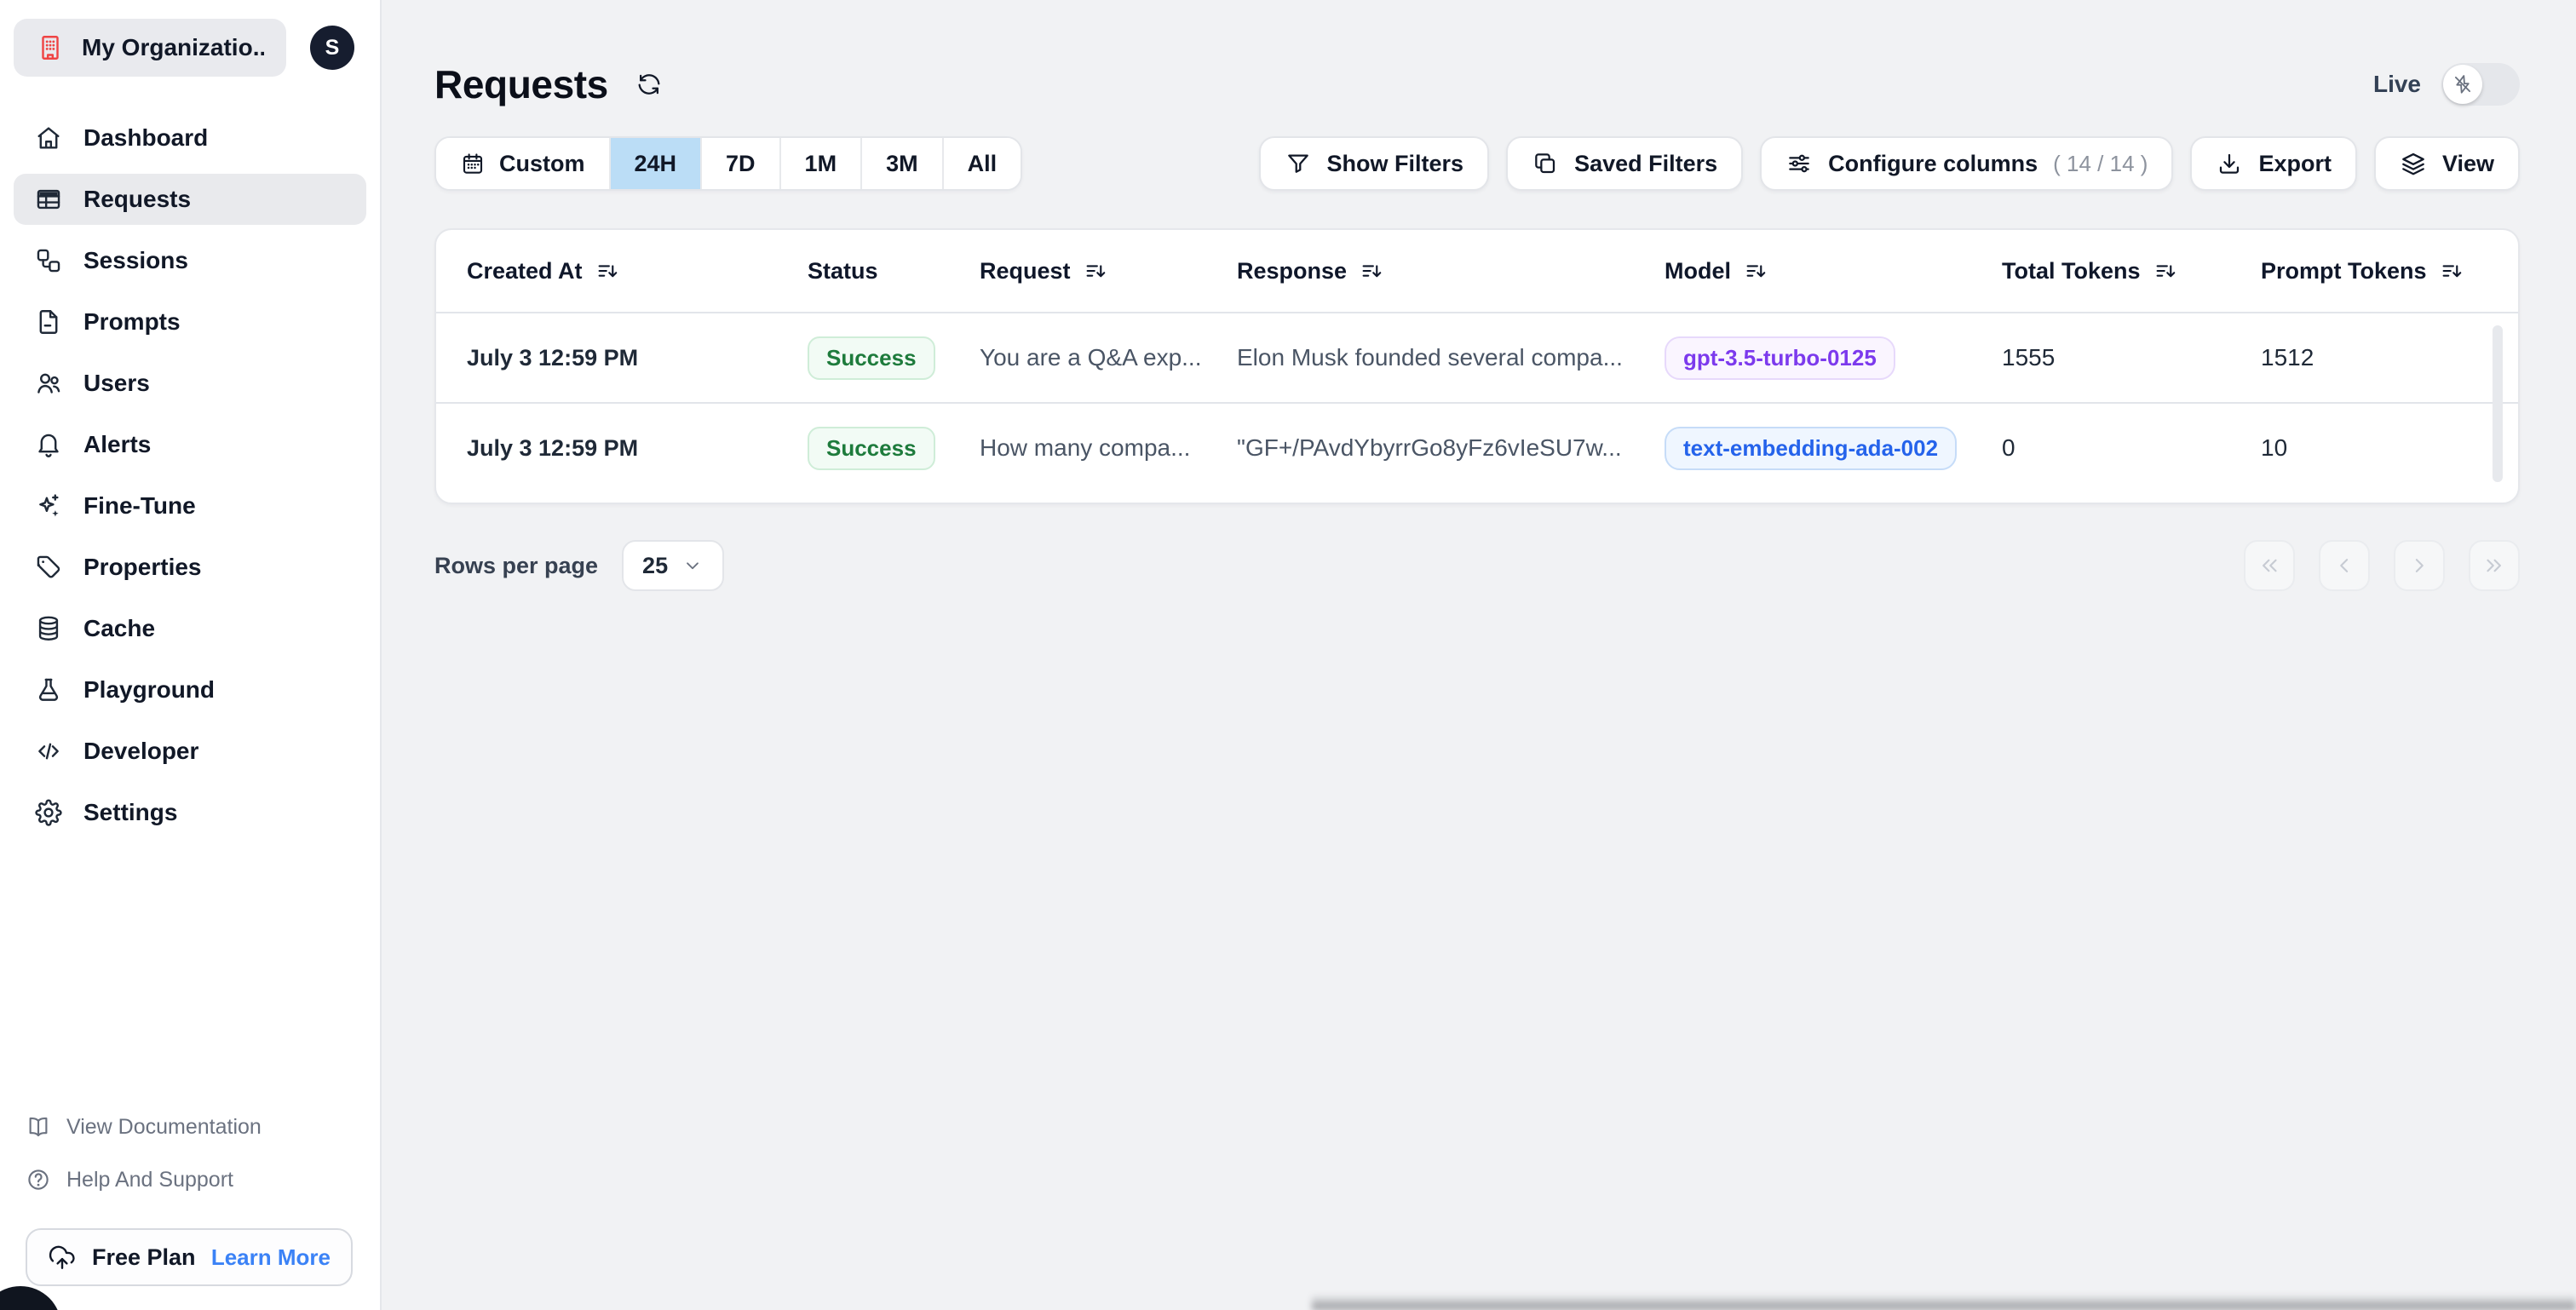 This screenshot has height=1310, width=2576. Describe the element at coordinates (903, 163) in the screenshot. I see `time-range-3m: 3M` at that location.